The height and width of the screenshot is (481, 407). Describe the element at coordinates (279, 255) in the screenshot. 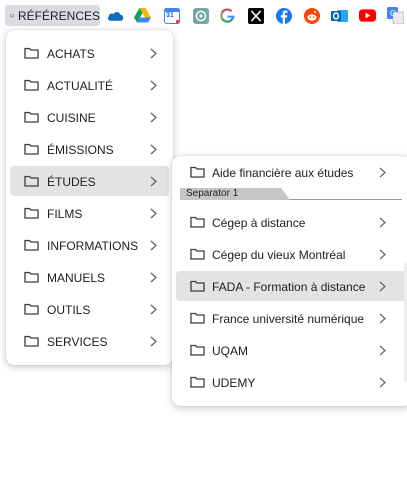

I see `menu-item-label: Cégep du vieux Montréal` at that location.